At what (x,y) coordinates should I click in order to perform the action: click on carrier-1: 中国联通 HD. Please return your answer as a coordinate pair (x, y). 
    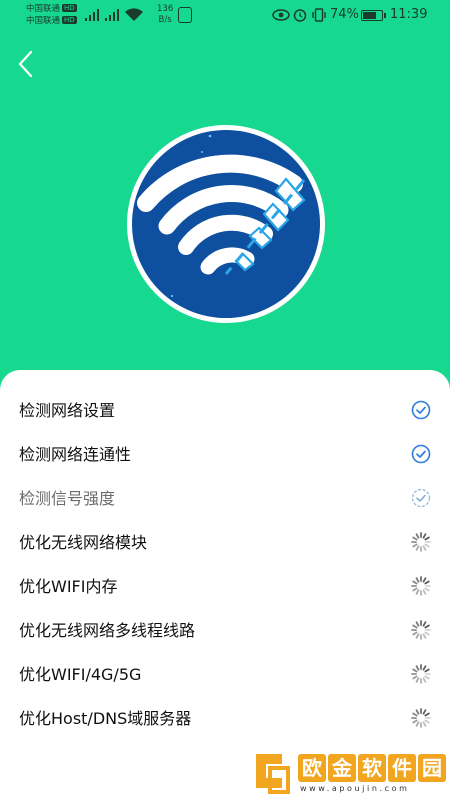
    Looking at the image, I should click on (51, 9).